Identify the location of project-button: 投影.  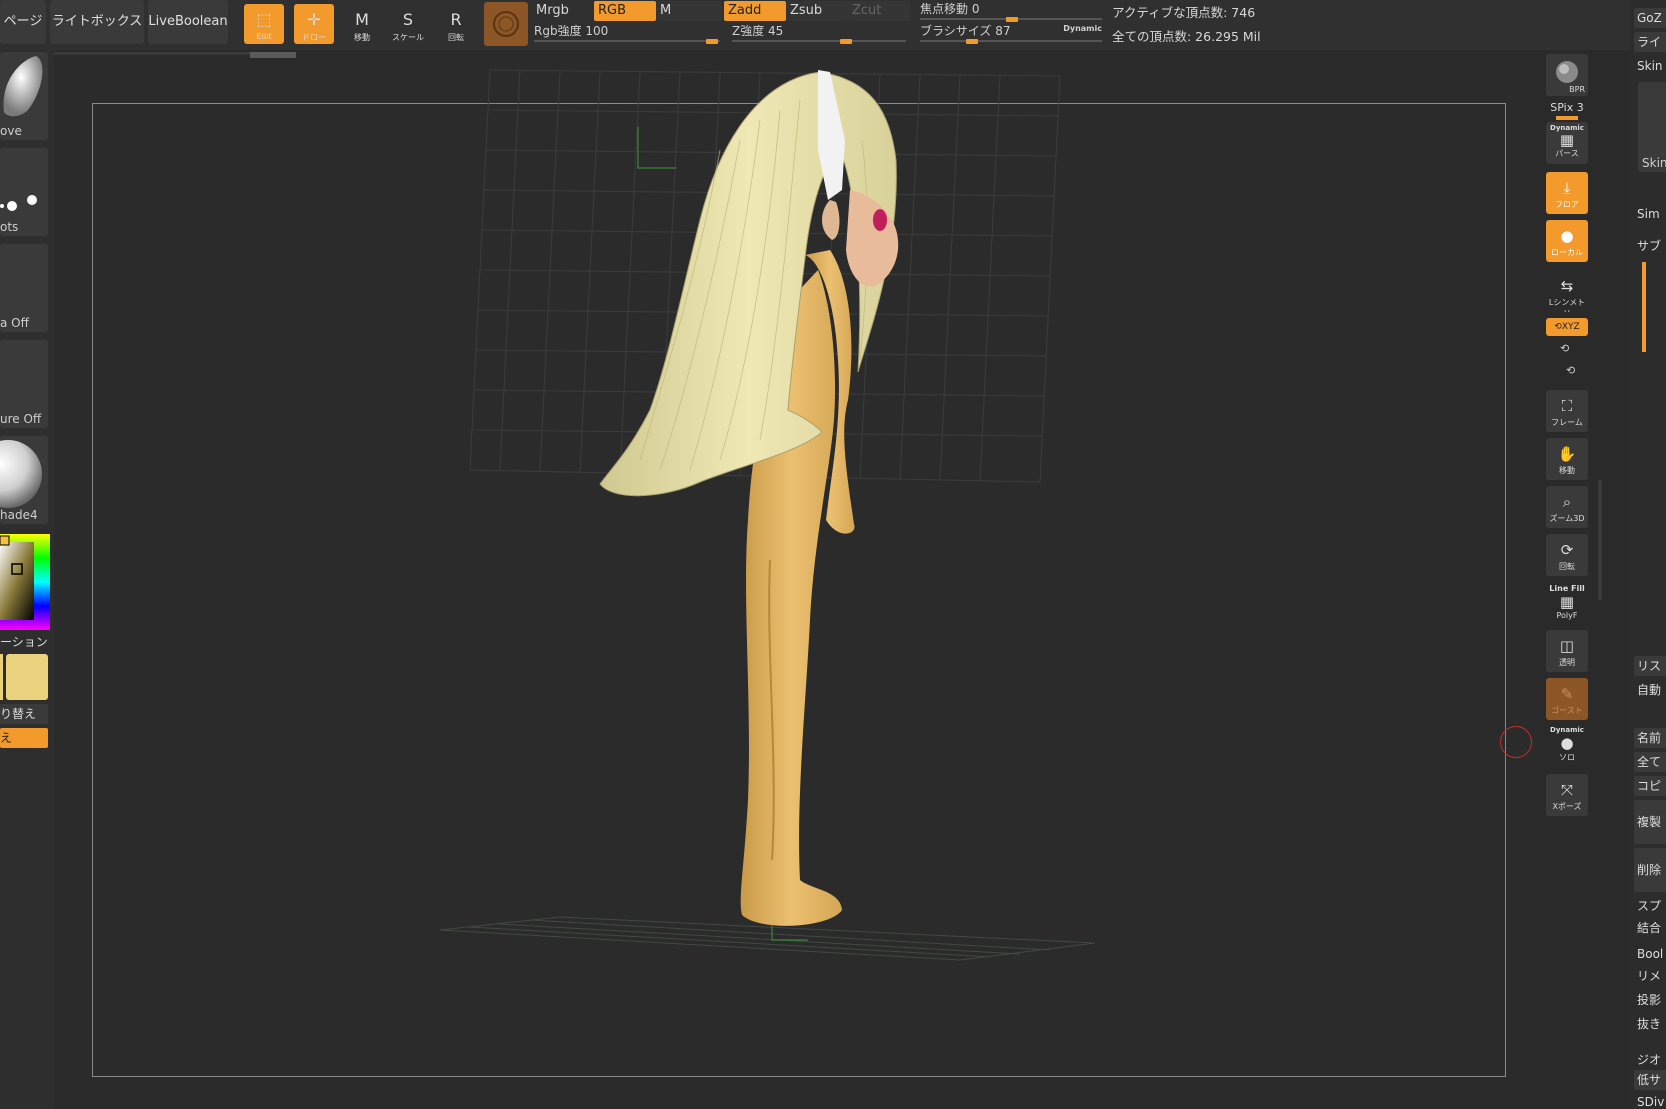
(1650, 1000).